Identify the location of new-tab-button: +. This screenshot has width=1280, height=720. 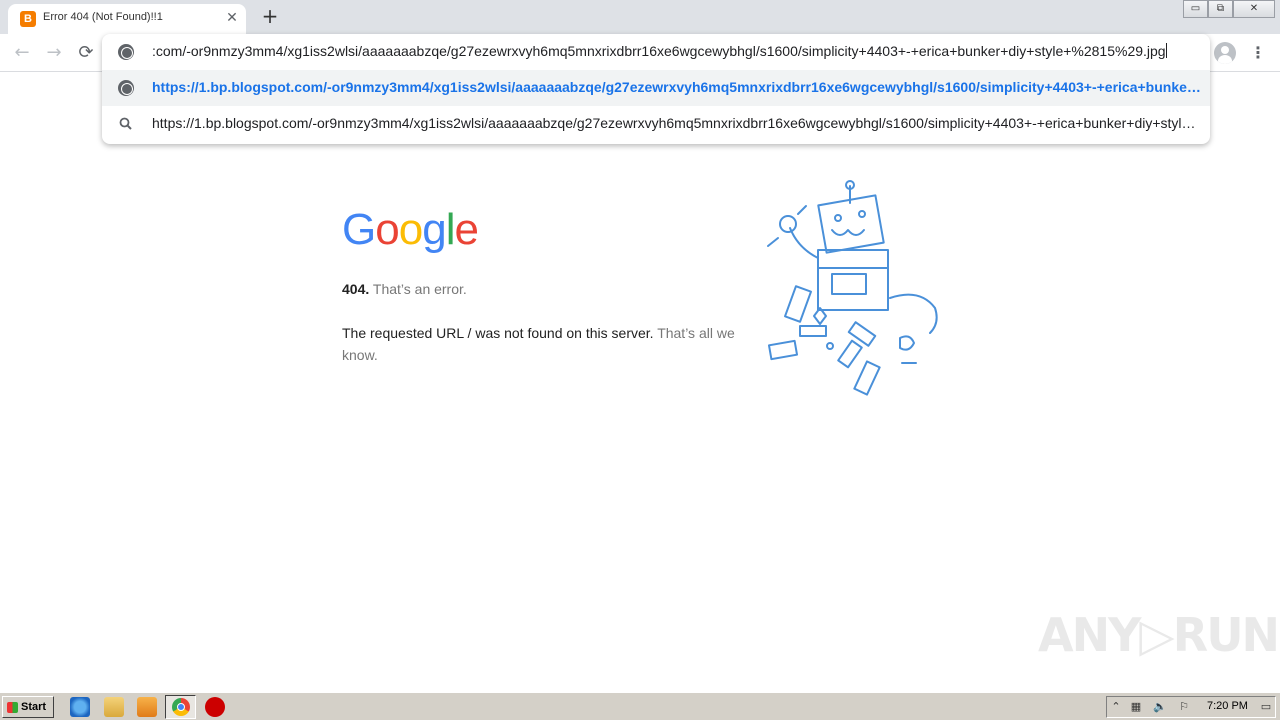
(270, 17).